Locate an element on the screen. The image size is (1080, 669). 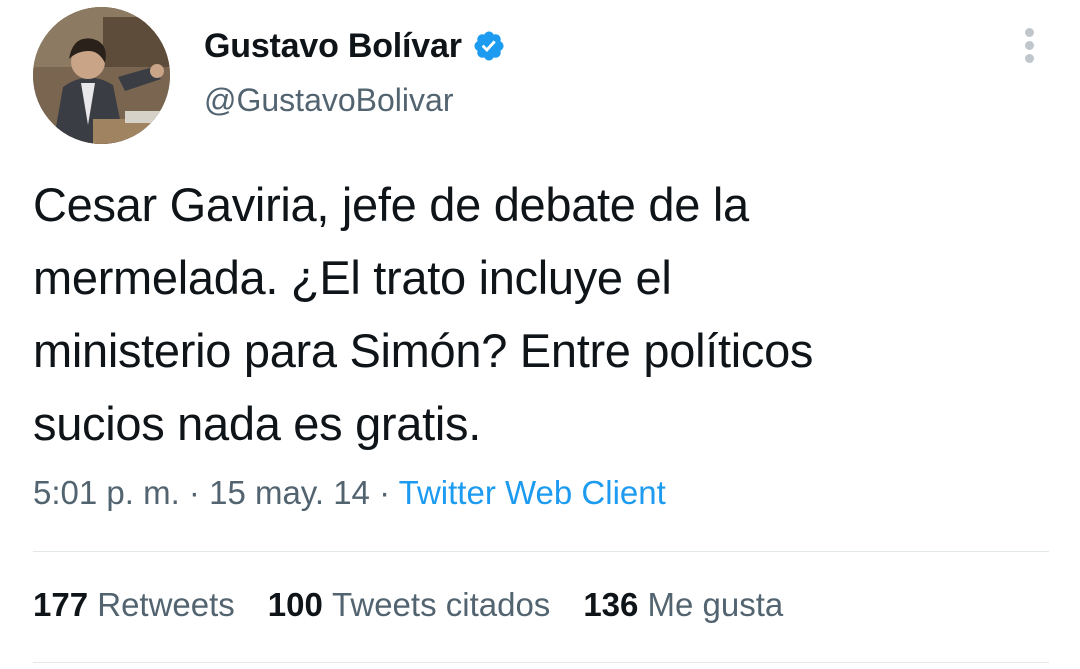
likes-stat: 136 Me gusta is located at coordinates (683, 605).